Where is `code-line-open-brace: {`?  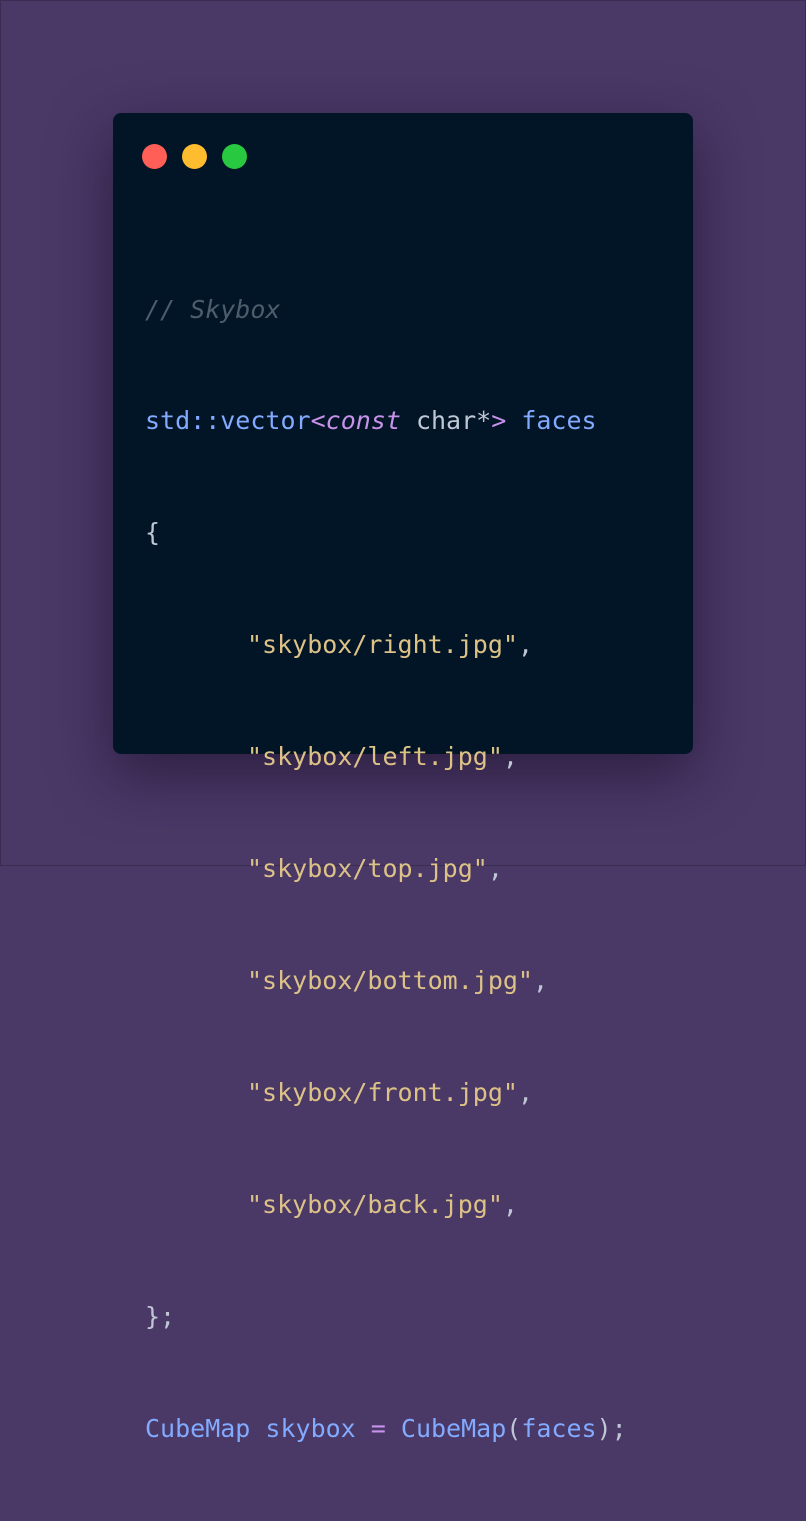 code-line-open-brace: { is located at coordinates (386, 532).